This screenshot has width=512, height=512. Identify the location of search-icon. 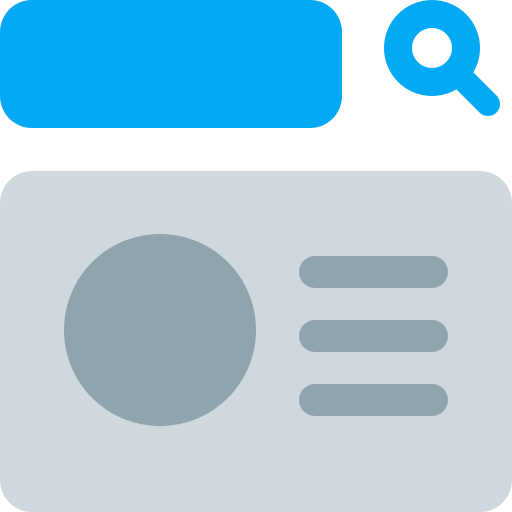
(448, 64).